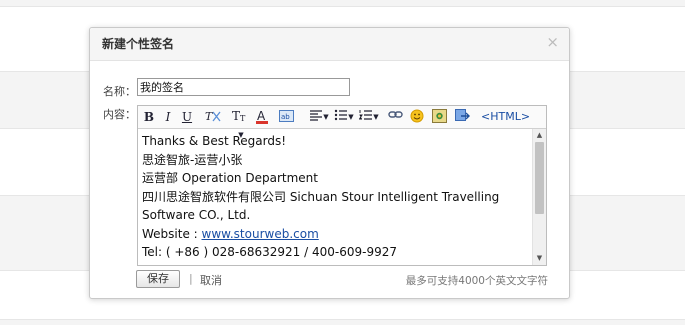 The width and height of the screenshot is (685, 325). What do you see at coordinates (168, 117) in the screenshot?
I see `italic-icon: I` at bounding box center [168, 117].